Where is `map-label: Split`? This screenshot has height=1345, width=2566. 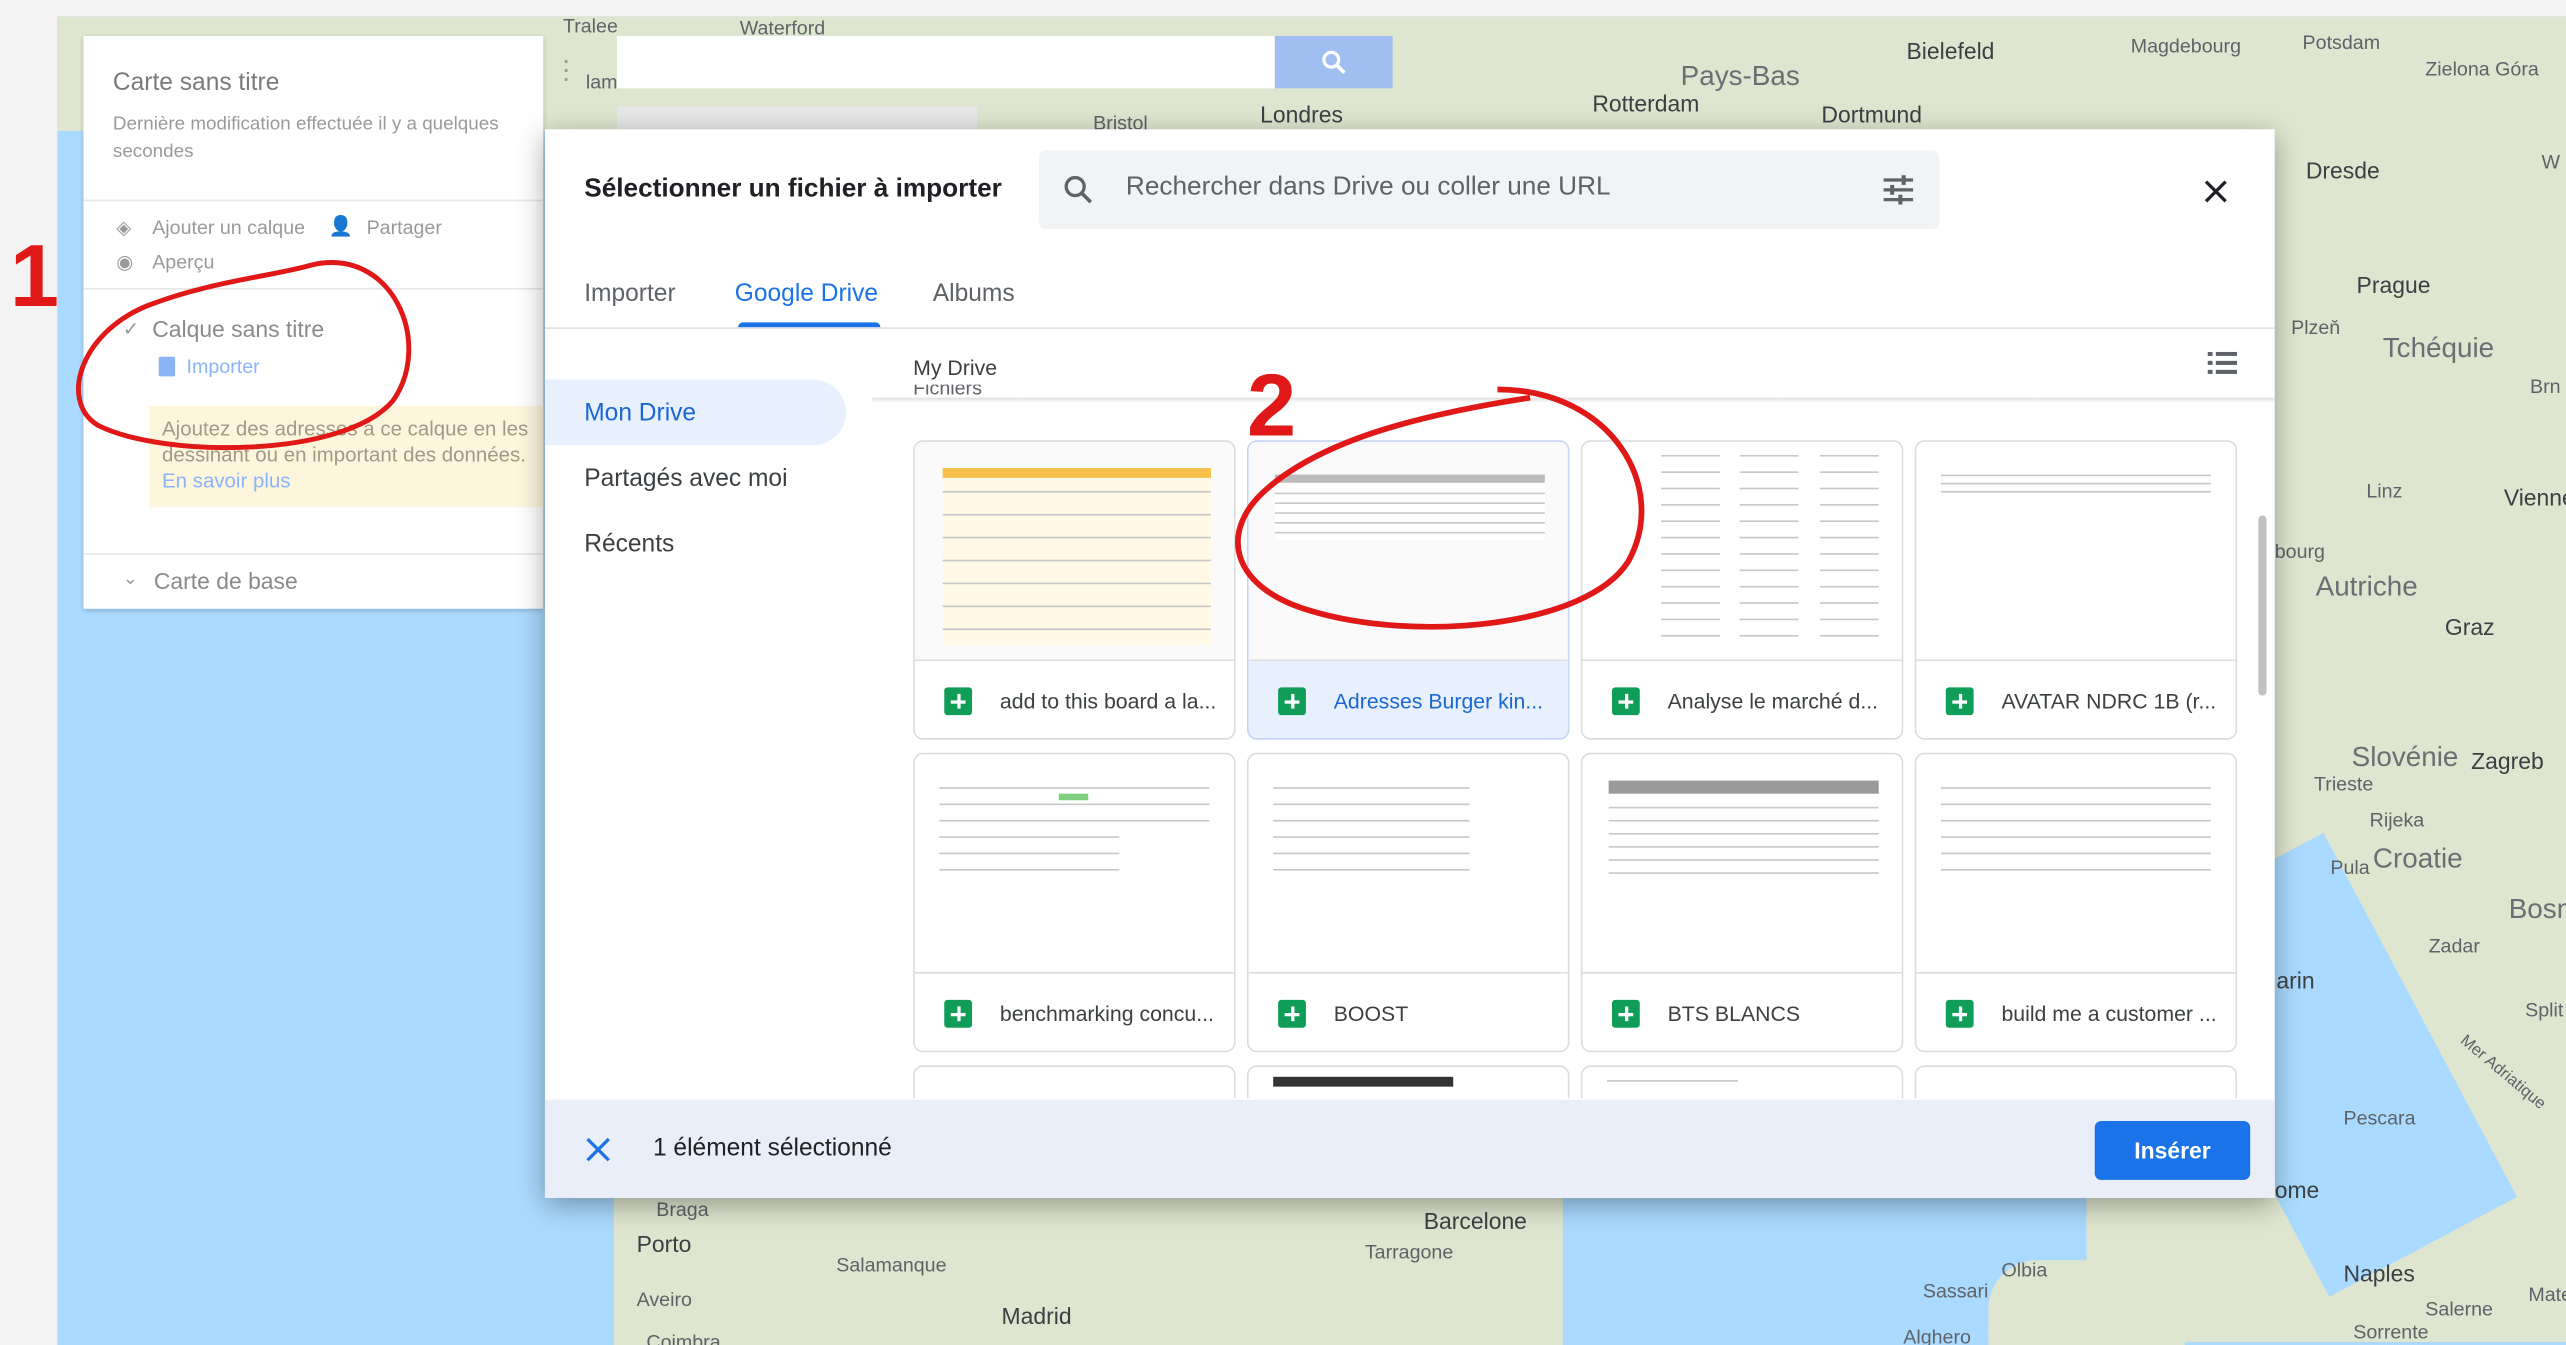
map-label: Split is located at coordinates (2544, 1010).